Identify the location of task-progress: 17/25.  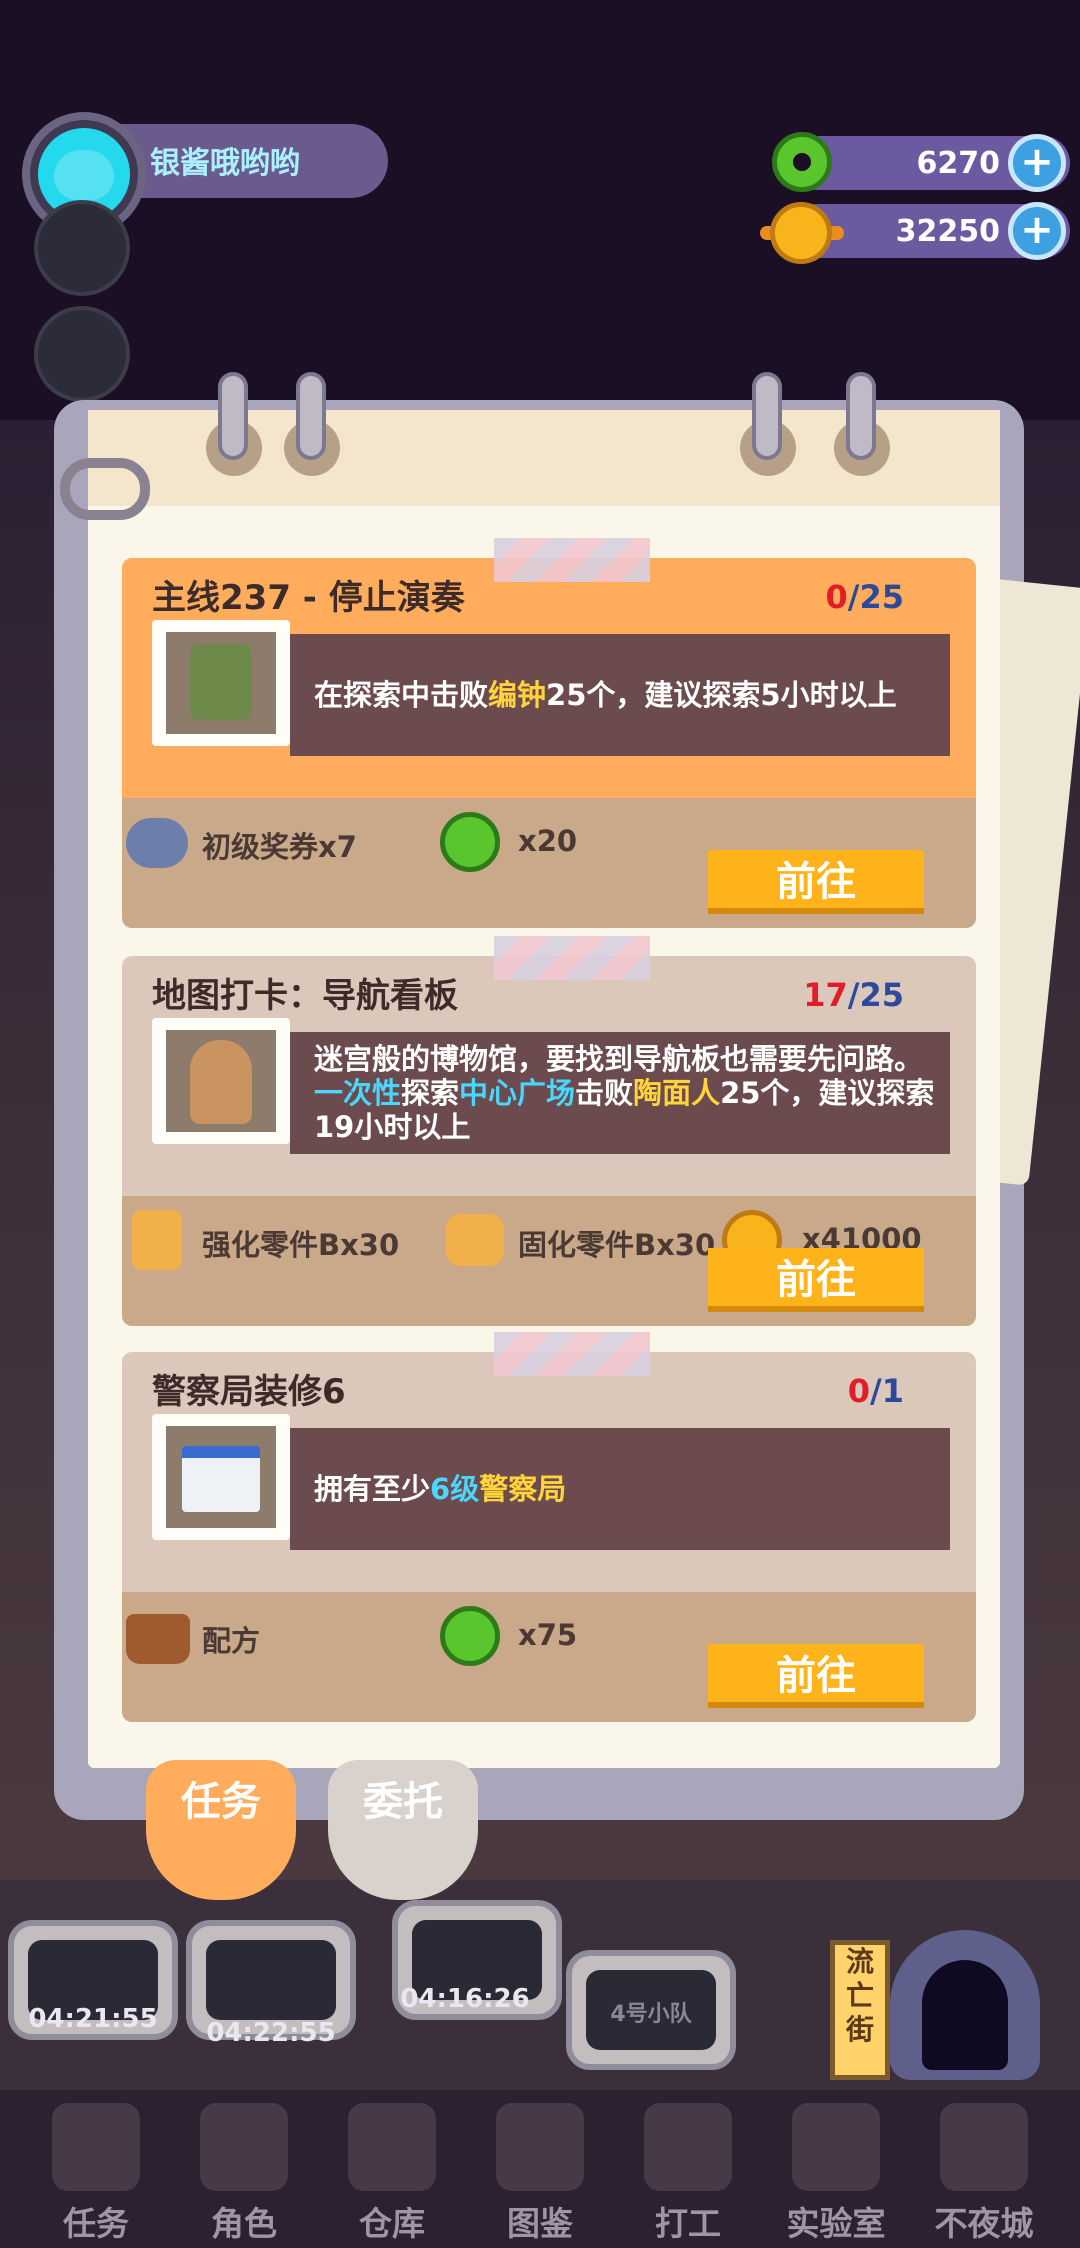
(853, 995).